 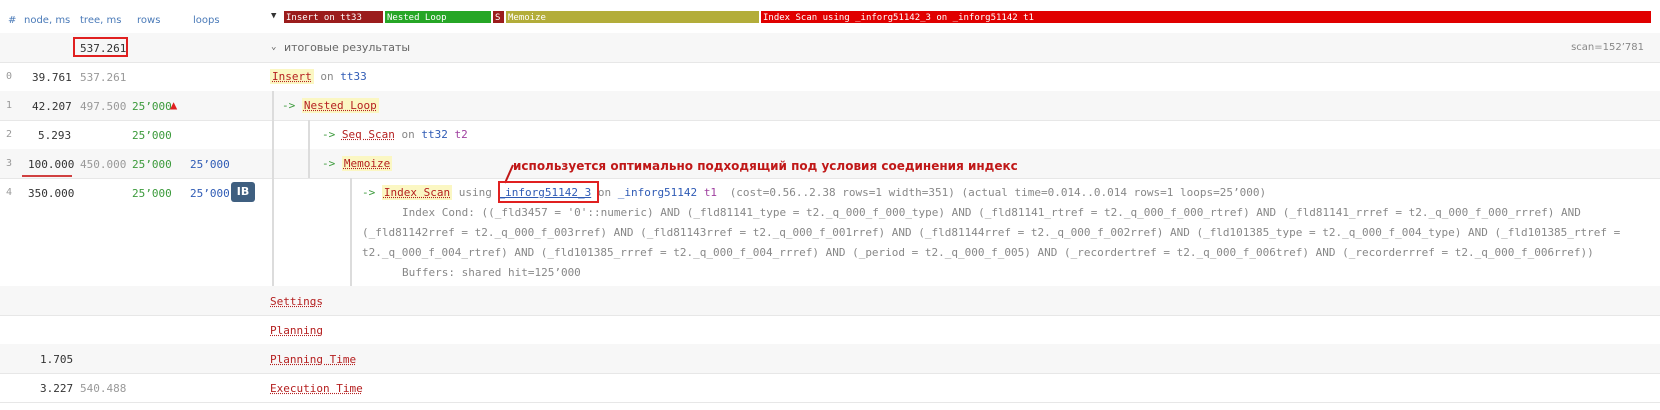 I want to click on node-type-nested-loop: Nested Loop, so click(x=340, y=105).